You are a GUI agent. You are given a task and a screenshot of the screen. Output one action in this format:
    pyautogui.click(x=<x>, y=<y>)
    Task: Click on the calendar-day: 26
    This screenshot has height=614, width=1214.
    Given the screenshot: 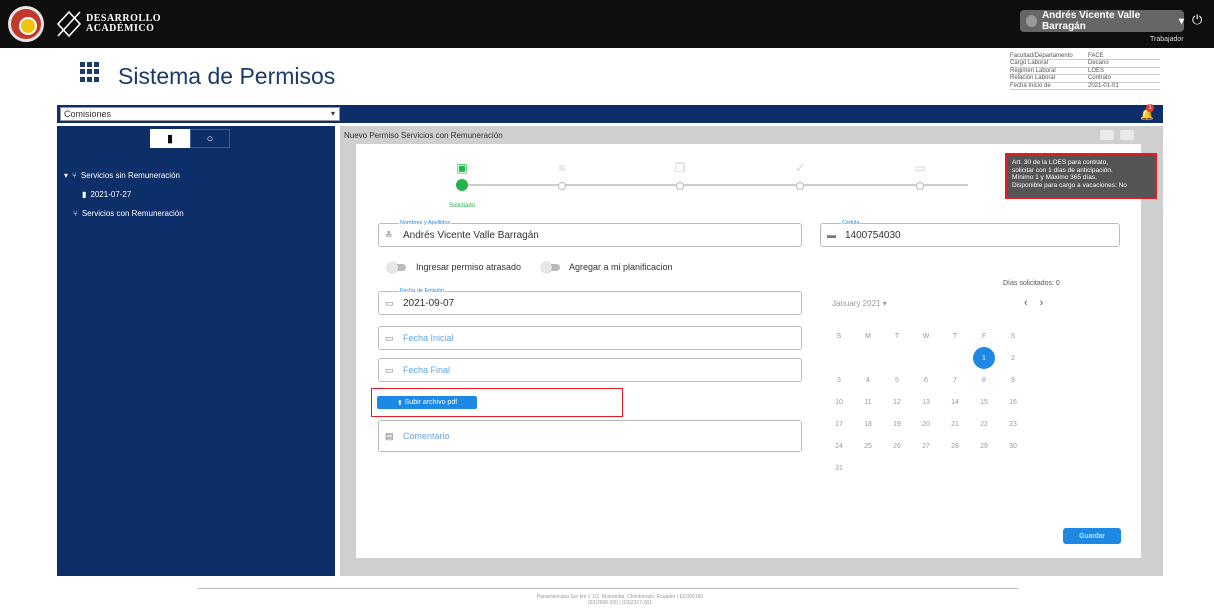 What is the action you would take?
    pyautogui.click(x=897, y=446)
    